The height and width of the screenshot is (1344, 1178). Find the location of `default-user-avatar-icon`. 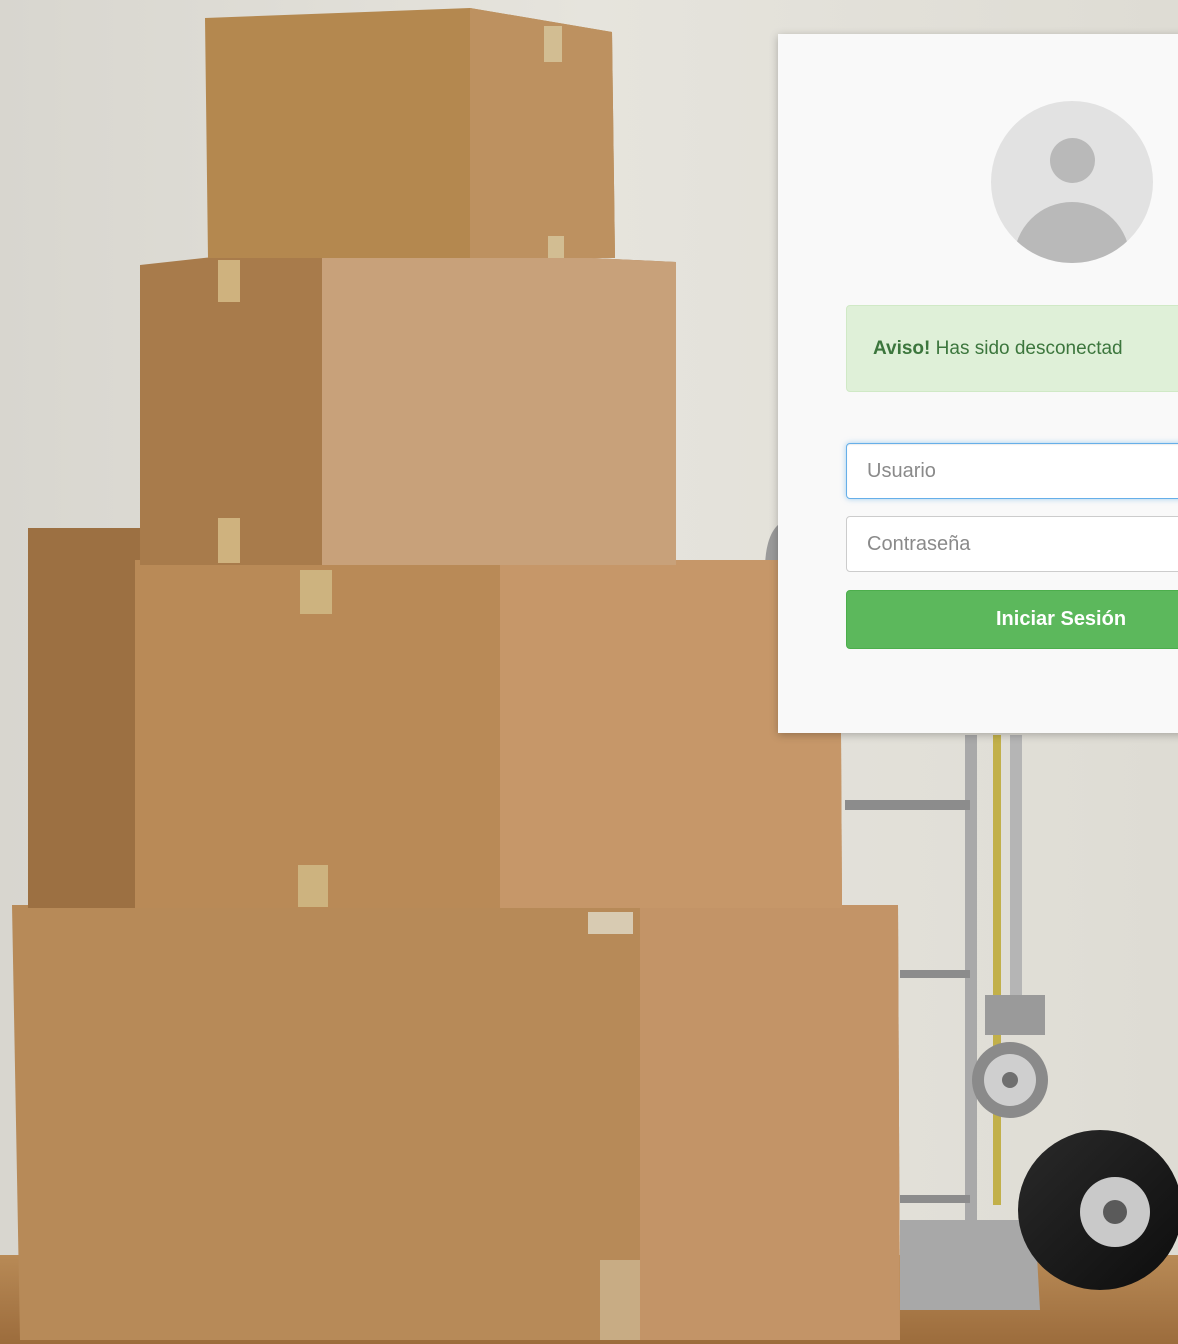

default-user-avatar-icon is located at coordinates (1072, 182).